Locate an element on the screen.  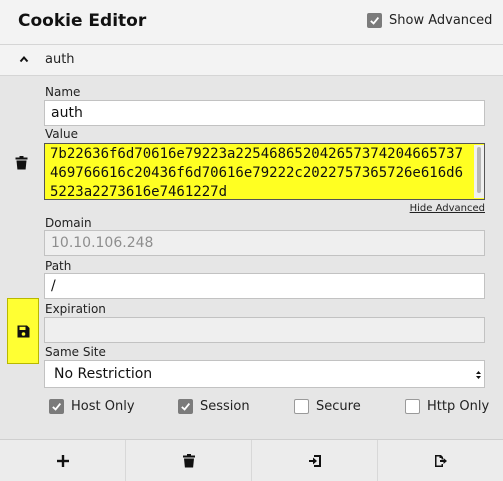
import-button is located at coordinates (315, 460).